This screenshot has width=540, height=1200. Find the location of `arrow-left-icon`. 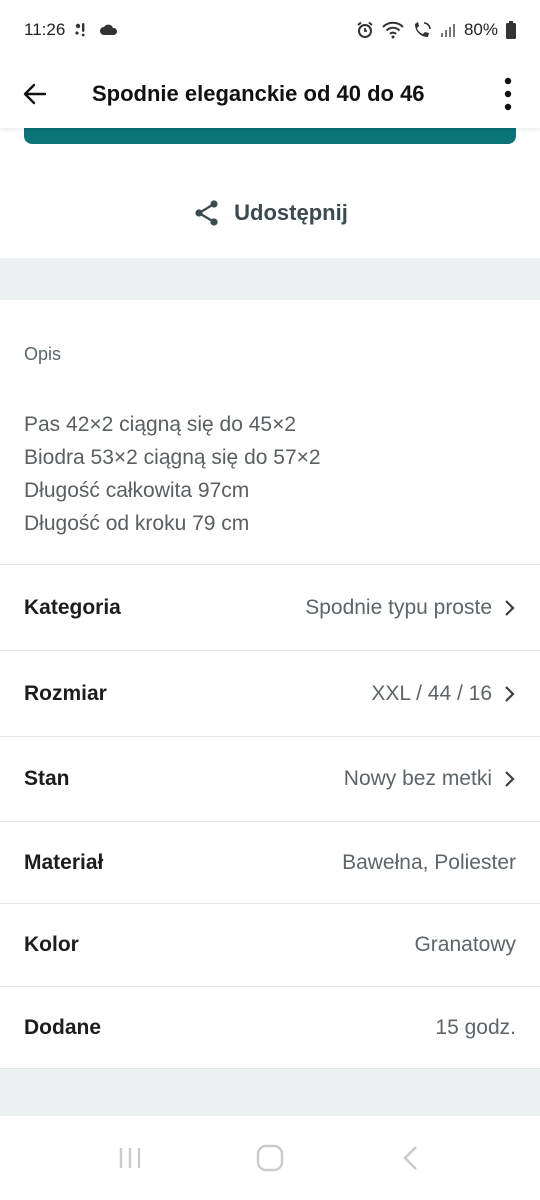

arrow-left-icon is located at coordinates (35, 94).